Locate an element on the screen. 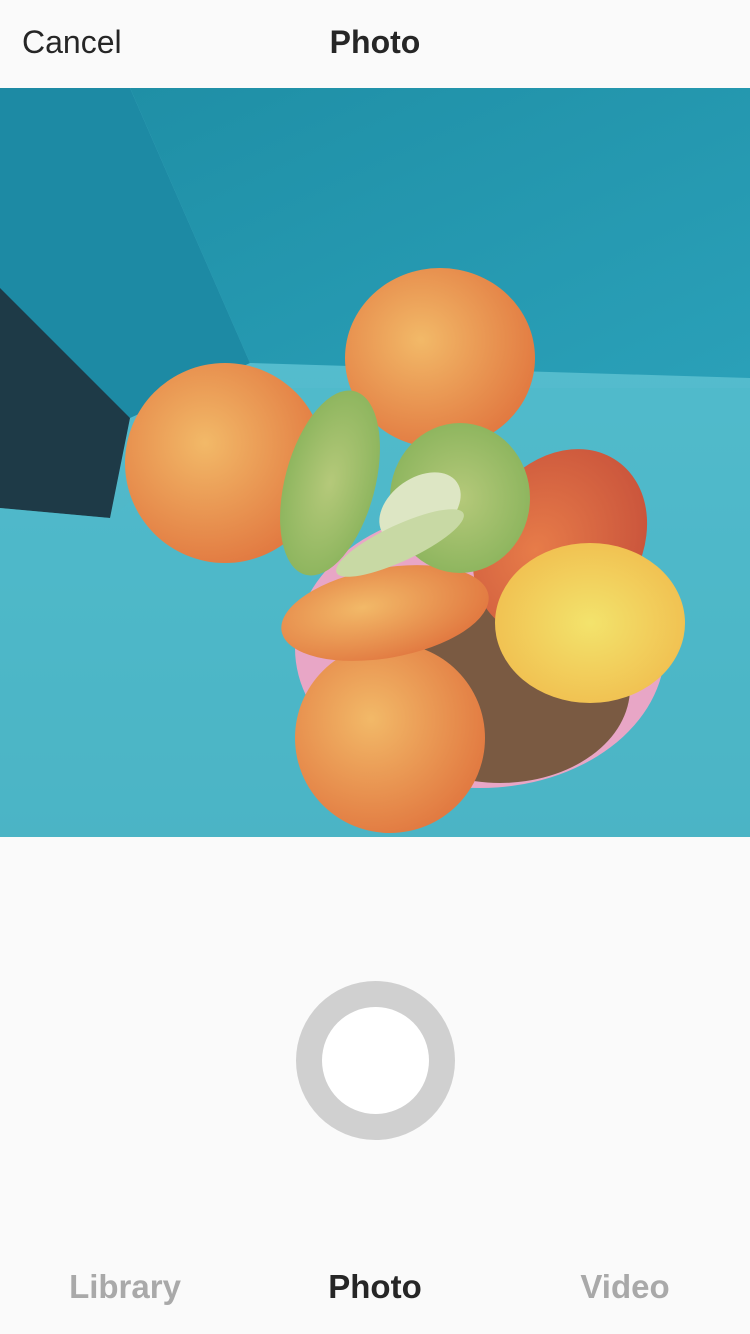 This screenshot has width=750, height=1334. mode-tabs: Library Photo Video is located at coordinates (375, 1287).